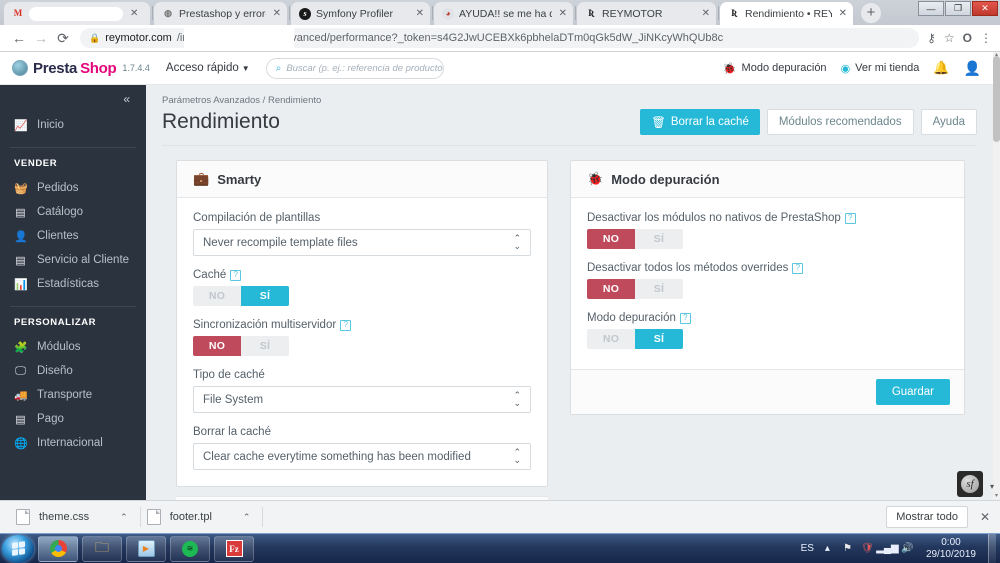 The height and width of the screenshot is (563, 1000). What do you see at coordinates (190, 548) in the screenshot?
I see `taskbar-button-spotify: ≋` at bounding box center [190, 548].